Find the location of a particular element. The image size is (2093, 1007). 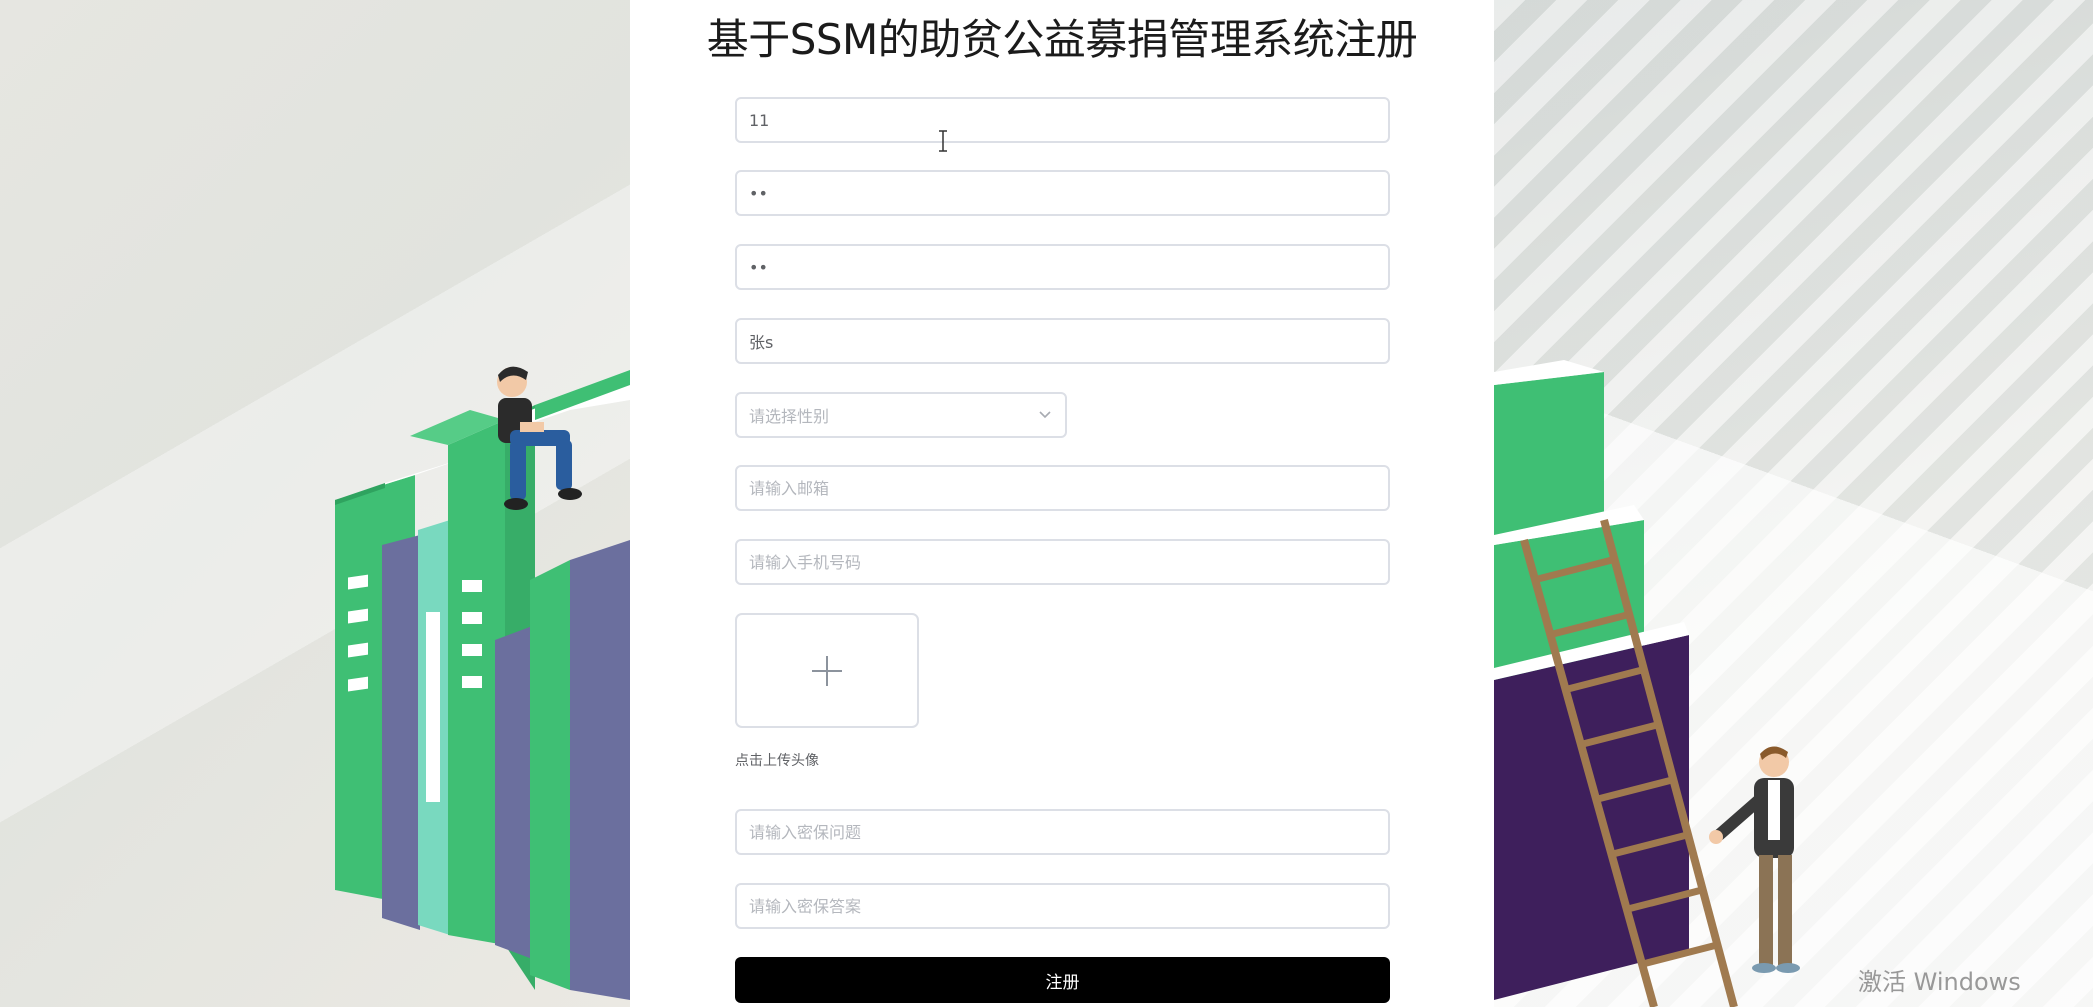

confirm-password-input is located at coordinates (1062, 267).